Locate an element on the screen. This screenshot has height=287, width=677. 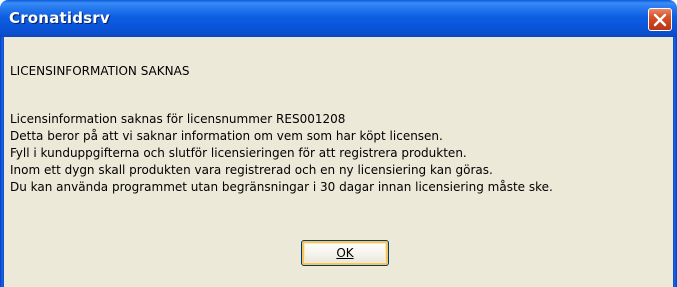
ok-button: OK is located at coordinates (345, 253).